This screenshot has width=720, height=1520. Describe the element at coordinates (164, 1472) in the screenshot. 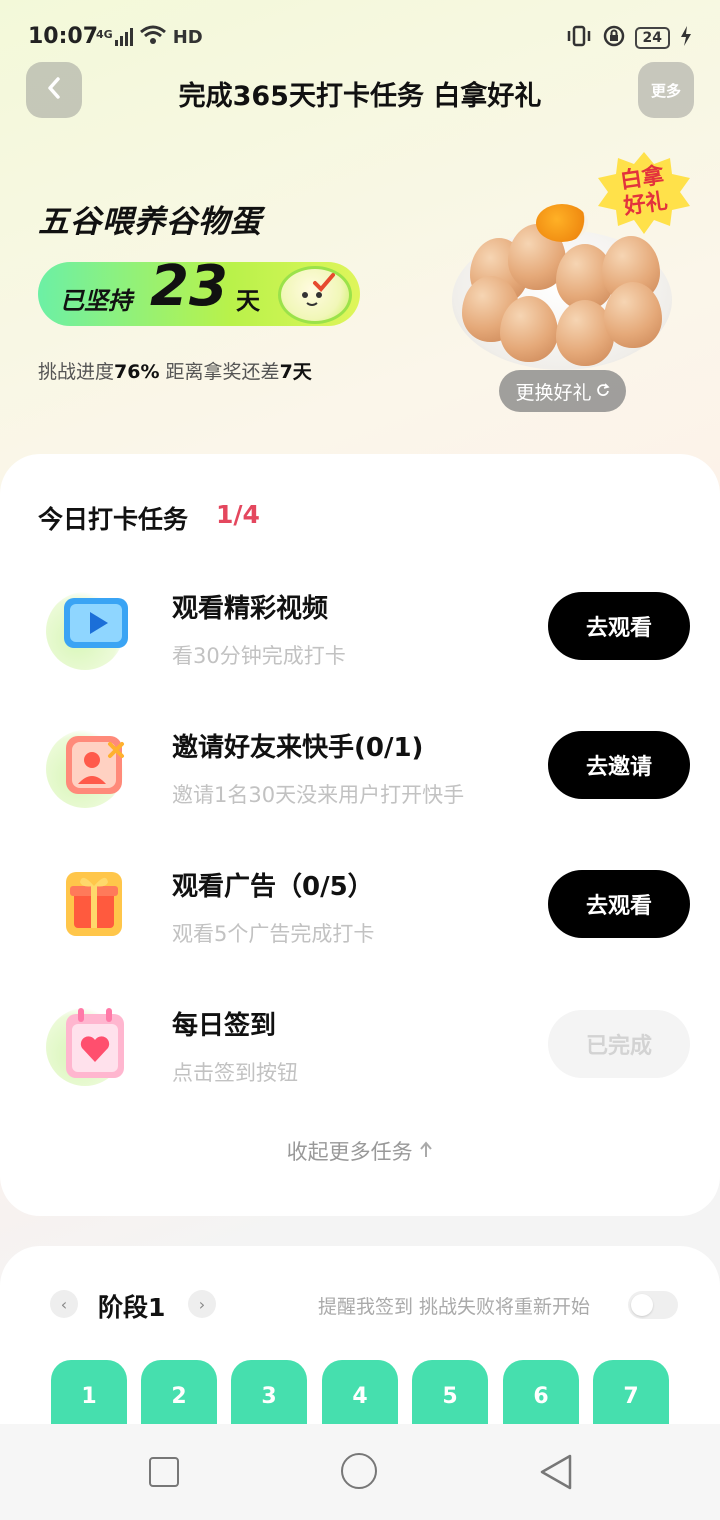

I see `recent-apps-button` at that location.